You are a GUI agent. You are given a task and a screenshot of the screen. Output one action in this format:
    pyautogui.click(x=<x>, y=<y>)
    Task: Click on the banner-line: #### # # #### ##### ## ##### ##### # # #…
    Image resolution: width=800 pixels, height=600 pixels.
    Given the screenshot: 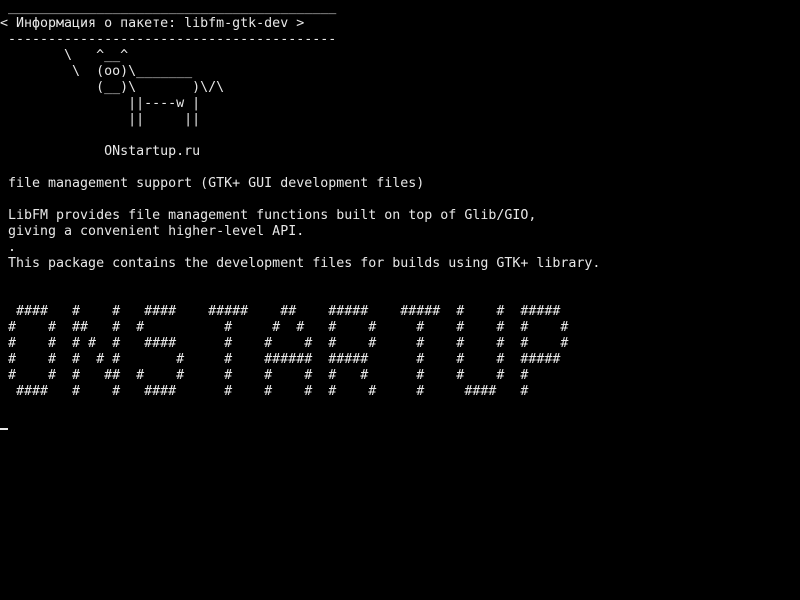 What is the action you would take?
    pyautogui.click(x=280, y=311)
    